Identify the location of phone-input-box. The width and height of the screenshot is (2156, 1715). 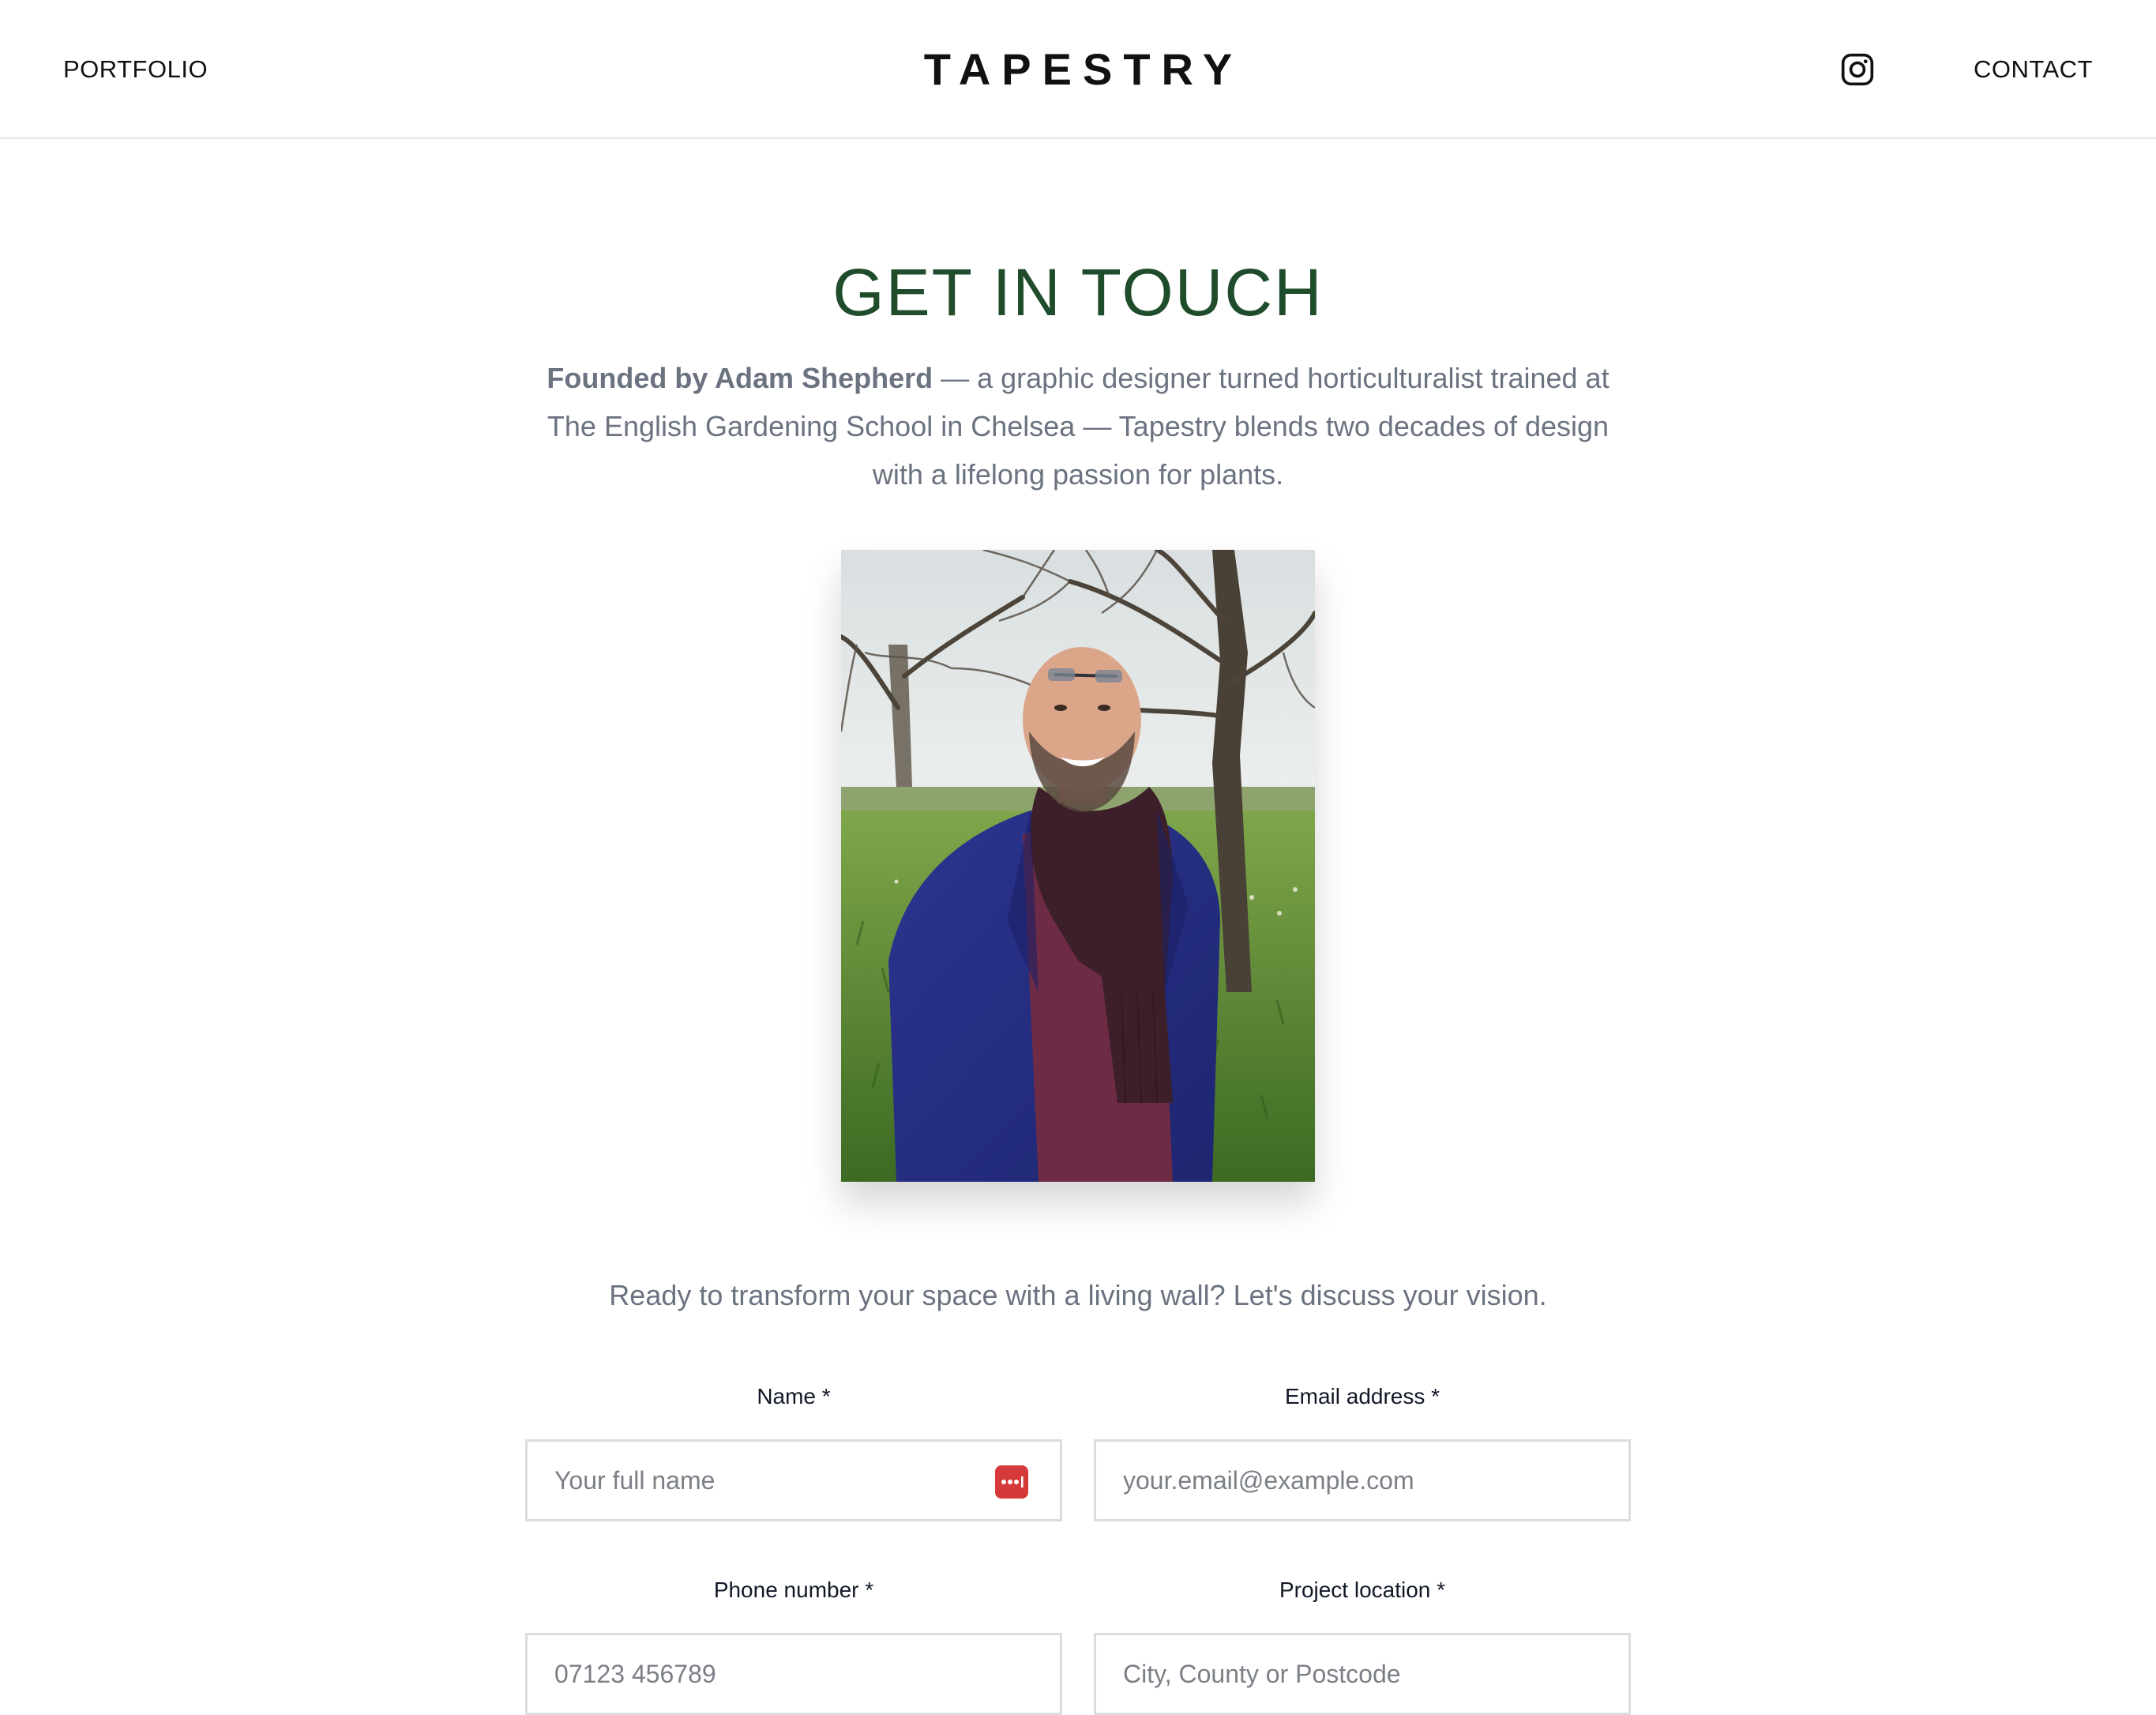
(793, 1674).